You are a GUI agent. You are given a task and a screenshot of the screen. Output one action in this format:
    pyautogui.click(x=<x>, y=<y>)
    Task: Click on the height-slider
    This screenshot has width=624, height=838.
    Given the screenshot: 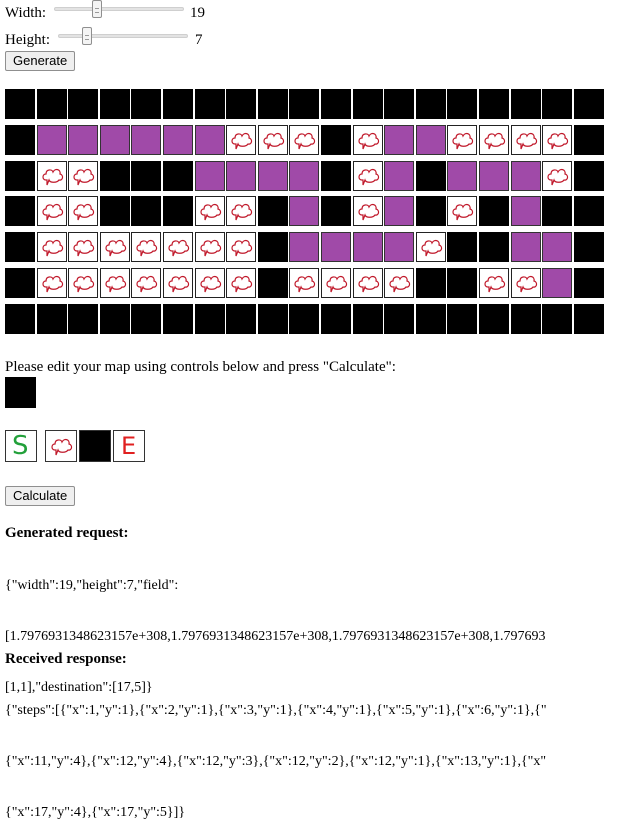 What is the action you would take?
    pyautogui.click(x=123, y=37)
    